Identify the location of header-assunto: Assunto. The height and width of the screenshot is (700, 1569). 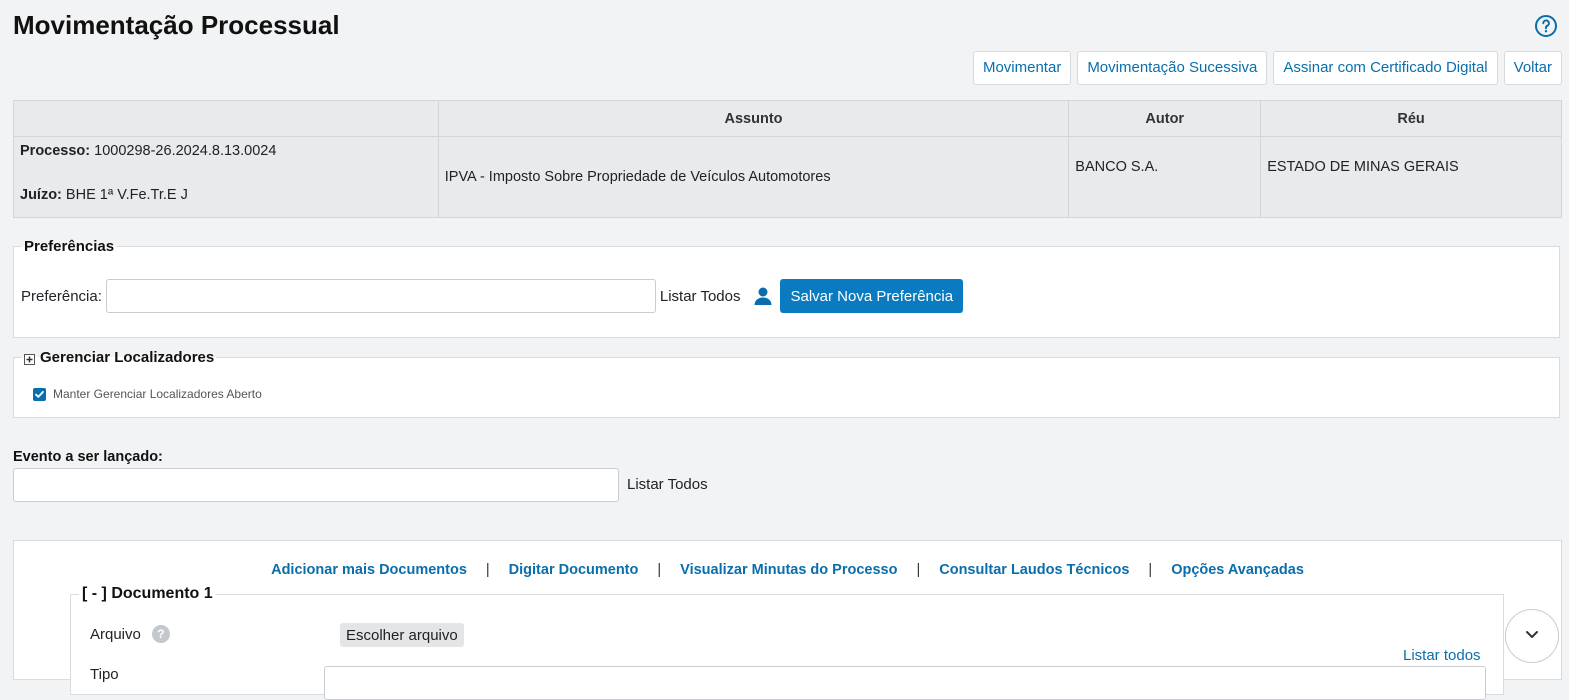
(753, 118).